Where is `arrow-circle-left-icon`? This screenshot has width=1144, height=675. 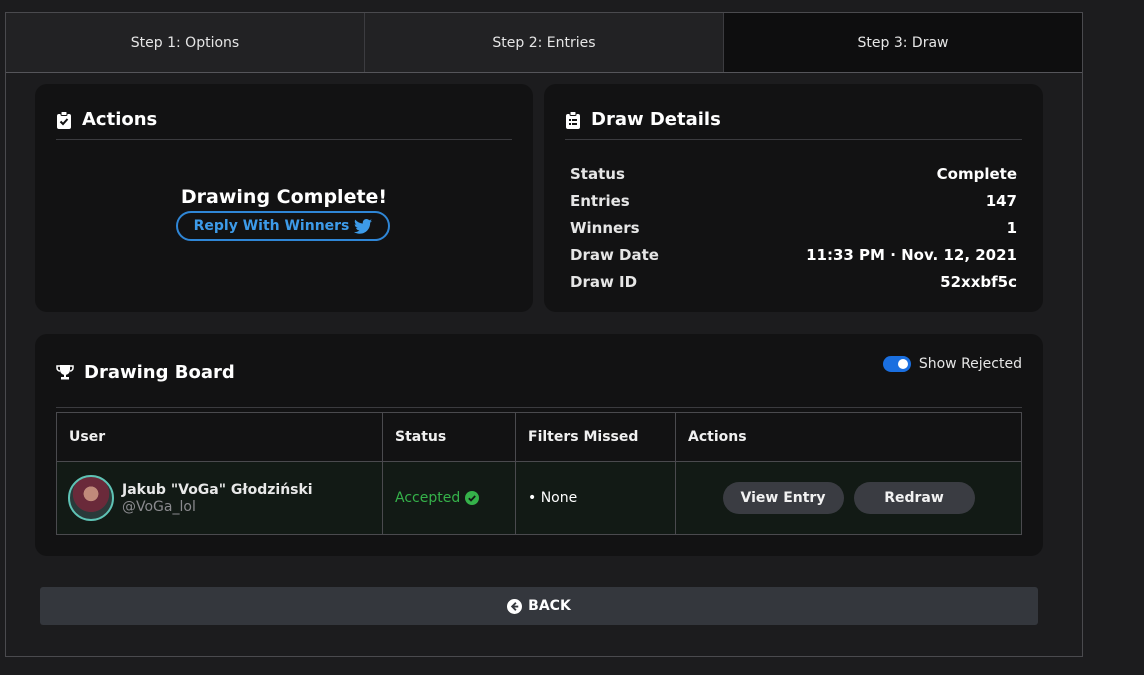 arrow-circle-left-icon is located at coordinates (515, 606).